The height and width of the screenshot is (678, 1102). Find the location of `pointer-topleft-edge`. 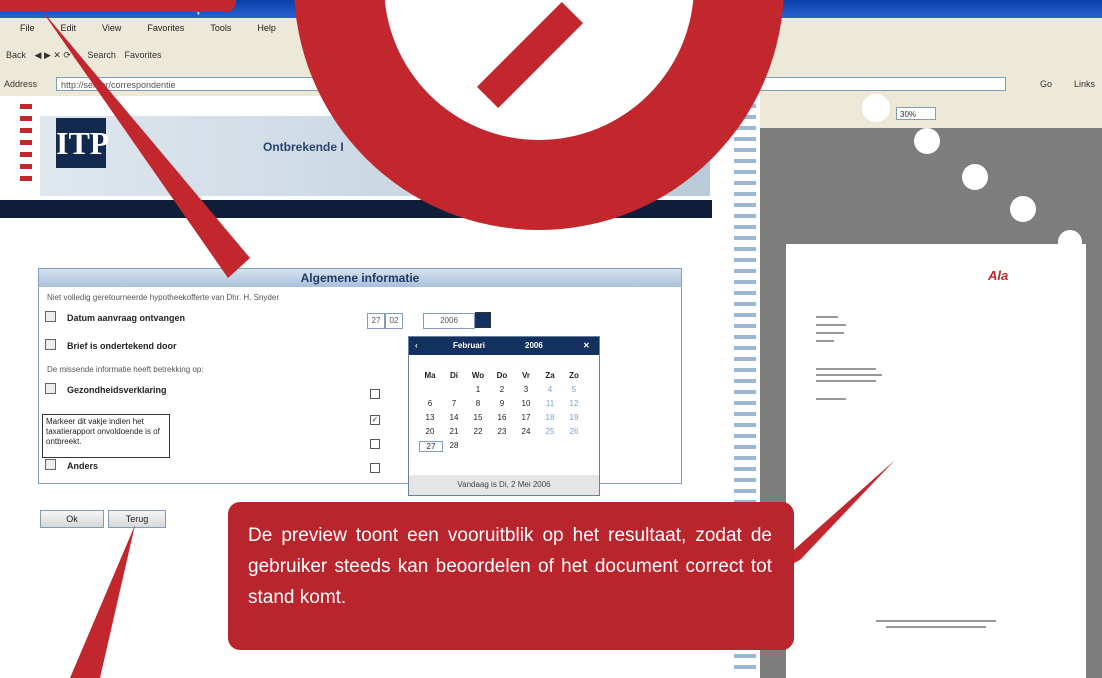

pointer-topleft-edge is located at coordinates (145, 143).